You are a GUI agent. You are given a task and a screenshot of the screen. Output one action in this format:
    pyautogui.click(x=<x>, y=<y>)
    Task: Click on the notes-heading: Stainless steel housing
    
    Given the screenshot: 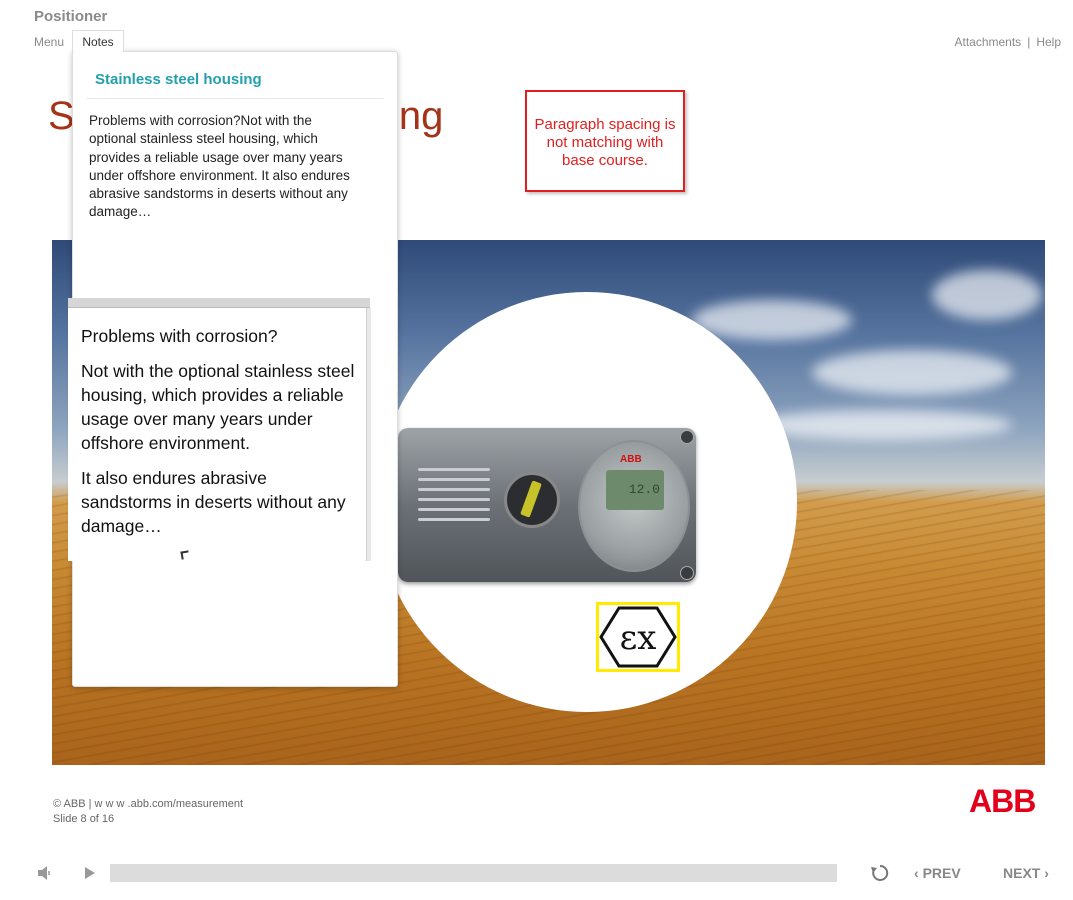 What is the action you would take?
    pyautogui.click(x=178, y=79)
    